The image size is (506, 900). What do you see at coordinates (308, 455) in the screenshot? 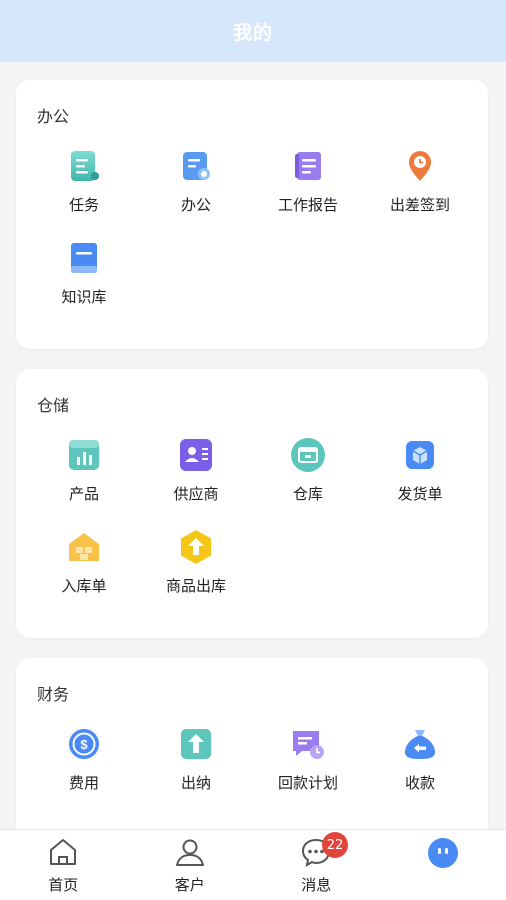
I see `warehouse-icon` at bounding box center [308, 455].